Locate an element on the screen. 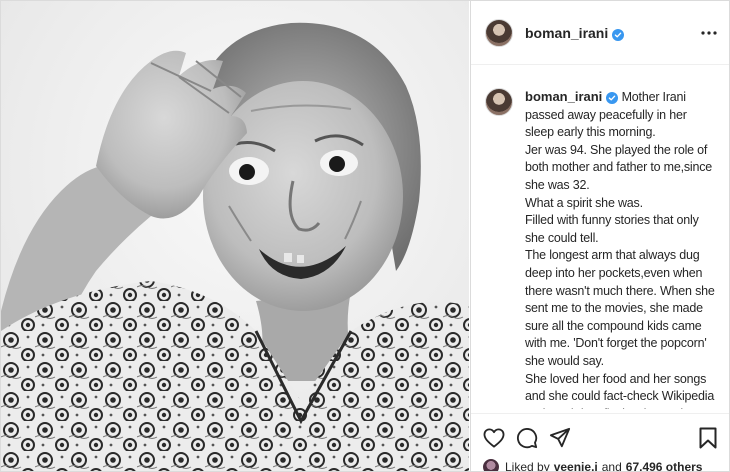 The width and height of the screenshot is (730, 472). likes-conjunction: and is located at coordinates (611, 466).